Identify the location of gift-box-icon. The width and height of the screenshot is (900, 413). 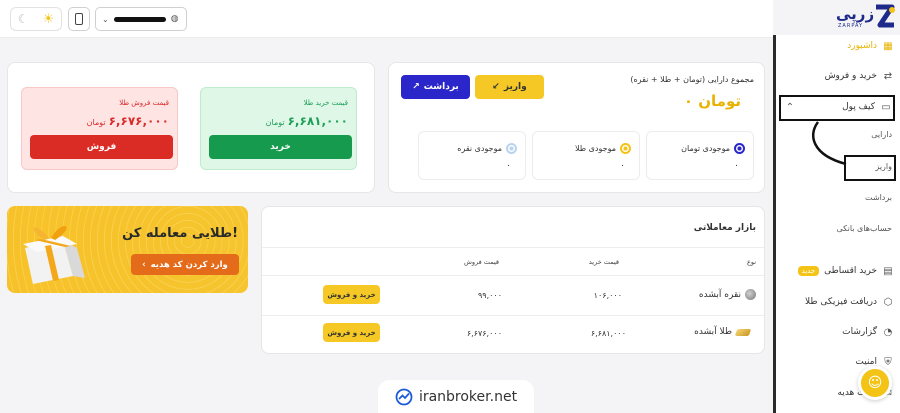
(54, 254).